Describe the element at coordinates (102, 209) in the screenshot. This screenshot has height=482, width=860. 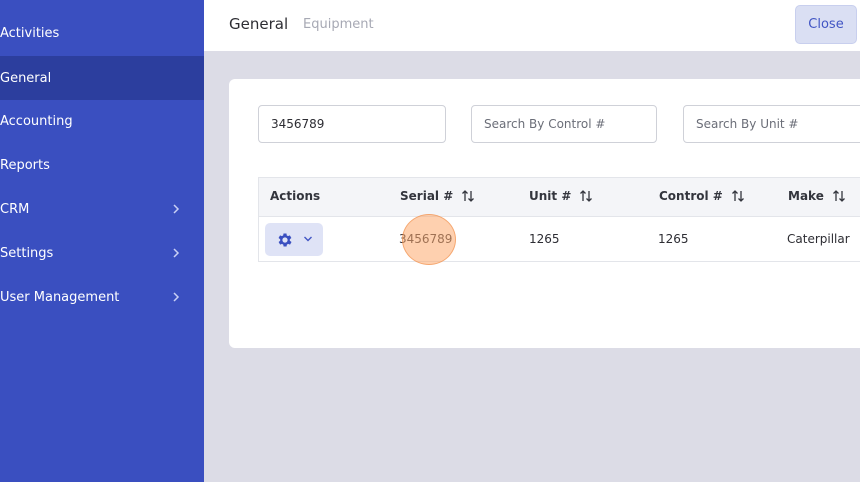
I see `sidebar-item-crm: CRM` at that location.